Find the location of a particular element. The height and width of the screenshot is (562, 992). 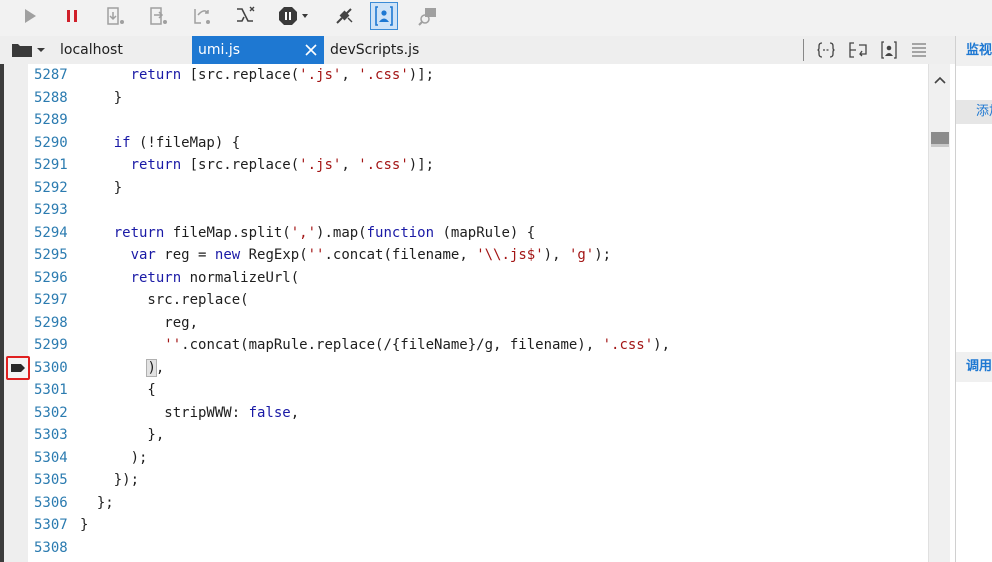

code-line: 5290 if (!fileMap) { is located at coordinates (479, 143).